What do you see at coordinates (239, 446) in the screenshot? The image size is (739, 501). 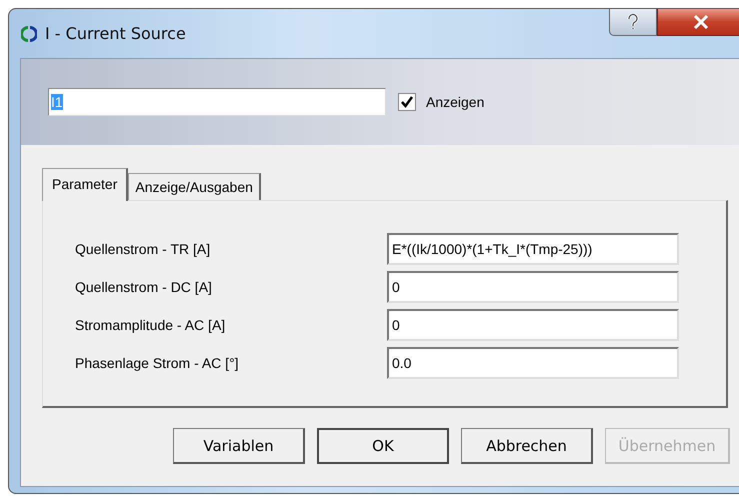 I see `dialog-button: Variablen` at bounding box center [239, 446].